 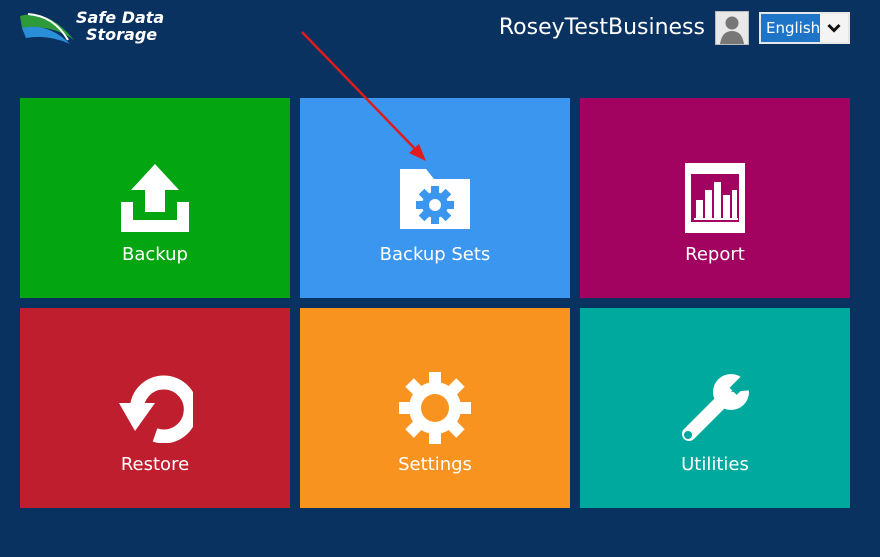 I want to click on logo-line-1: Safe Data, so click(x=120, y=17).